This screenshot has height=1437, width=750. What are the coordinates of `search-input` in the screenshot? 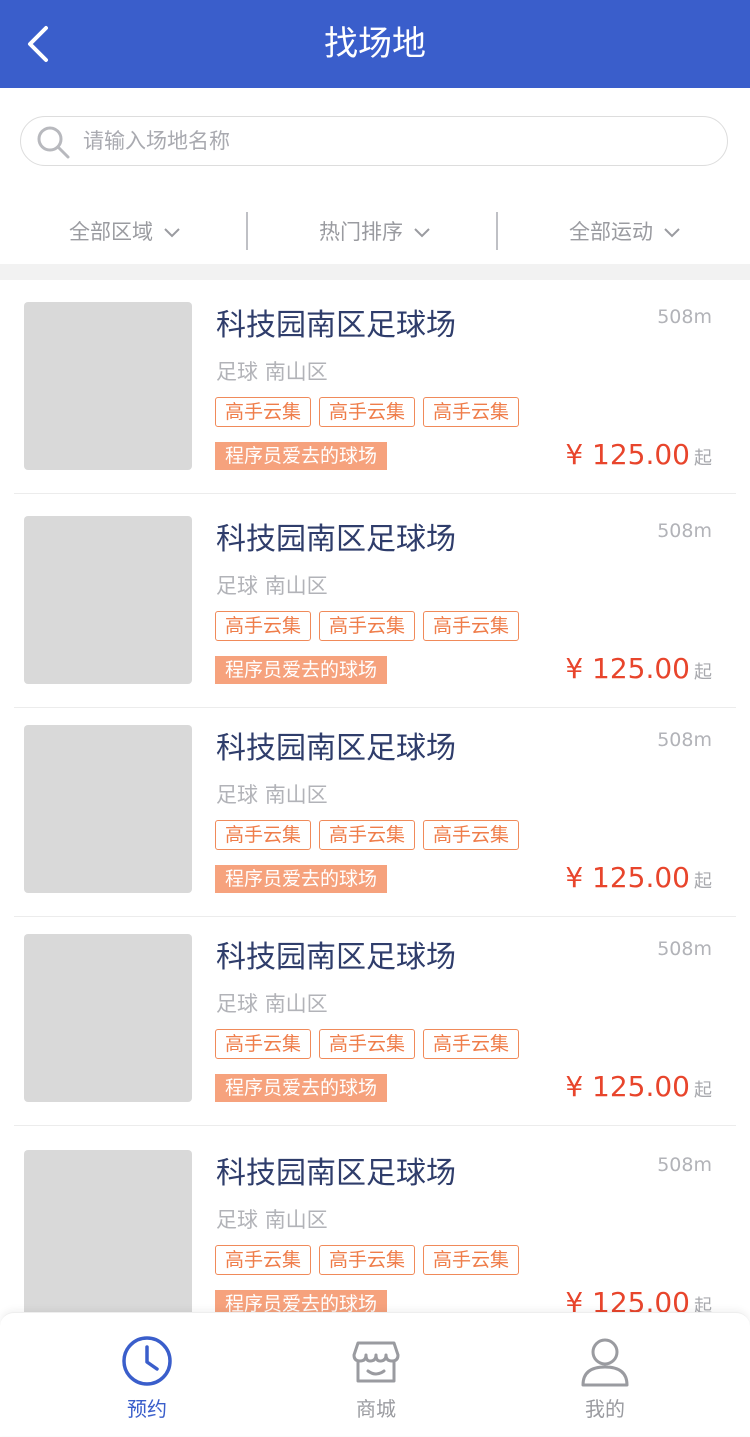 It's located at (383, 141).